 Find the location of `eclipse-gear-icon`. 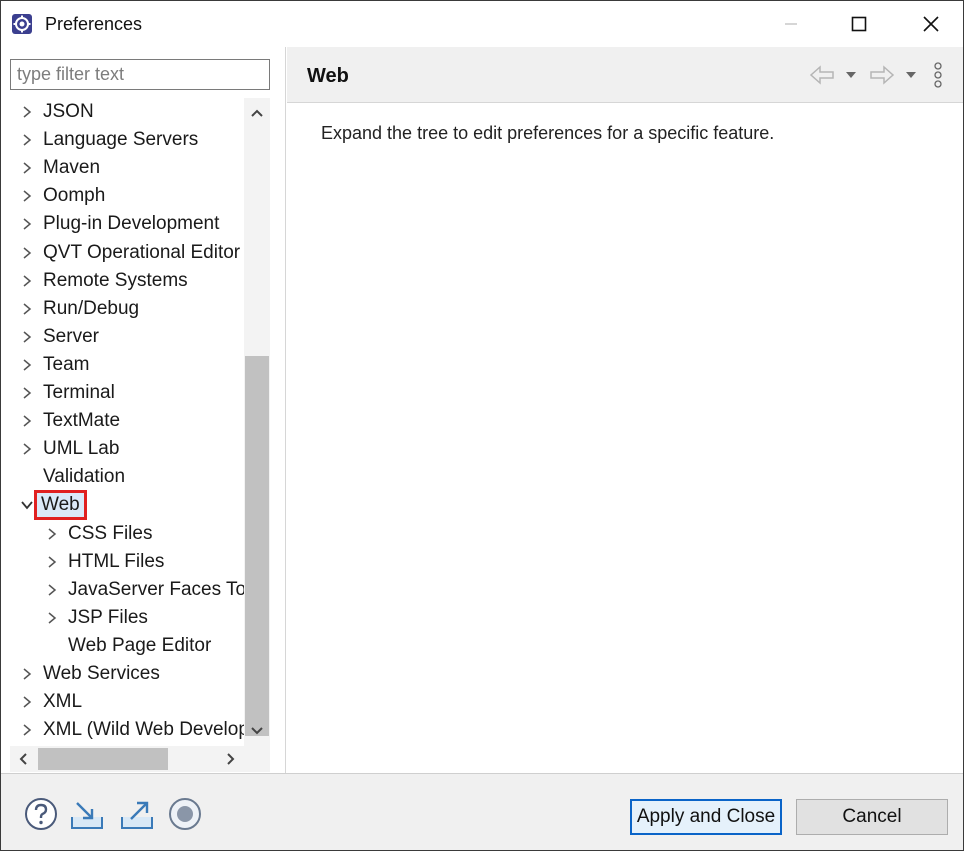

eclipse-gear-icon is located at coordinates (22, 24).